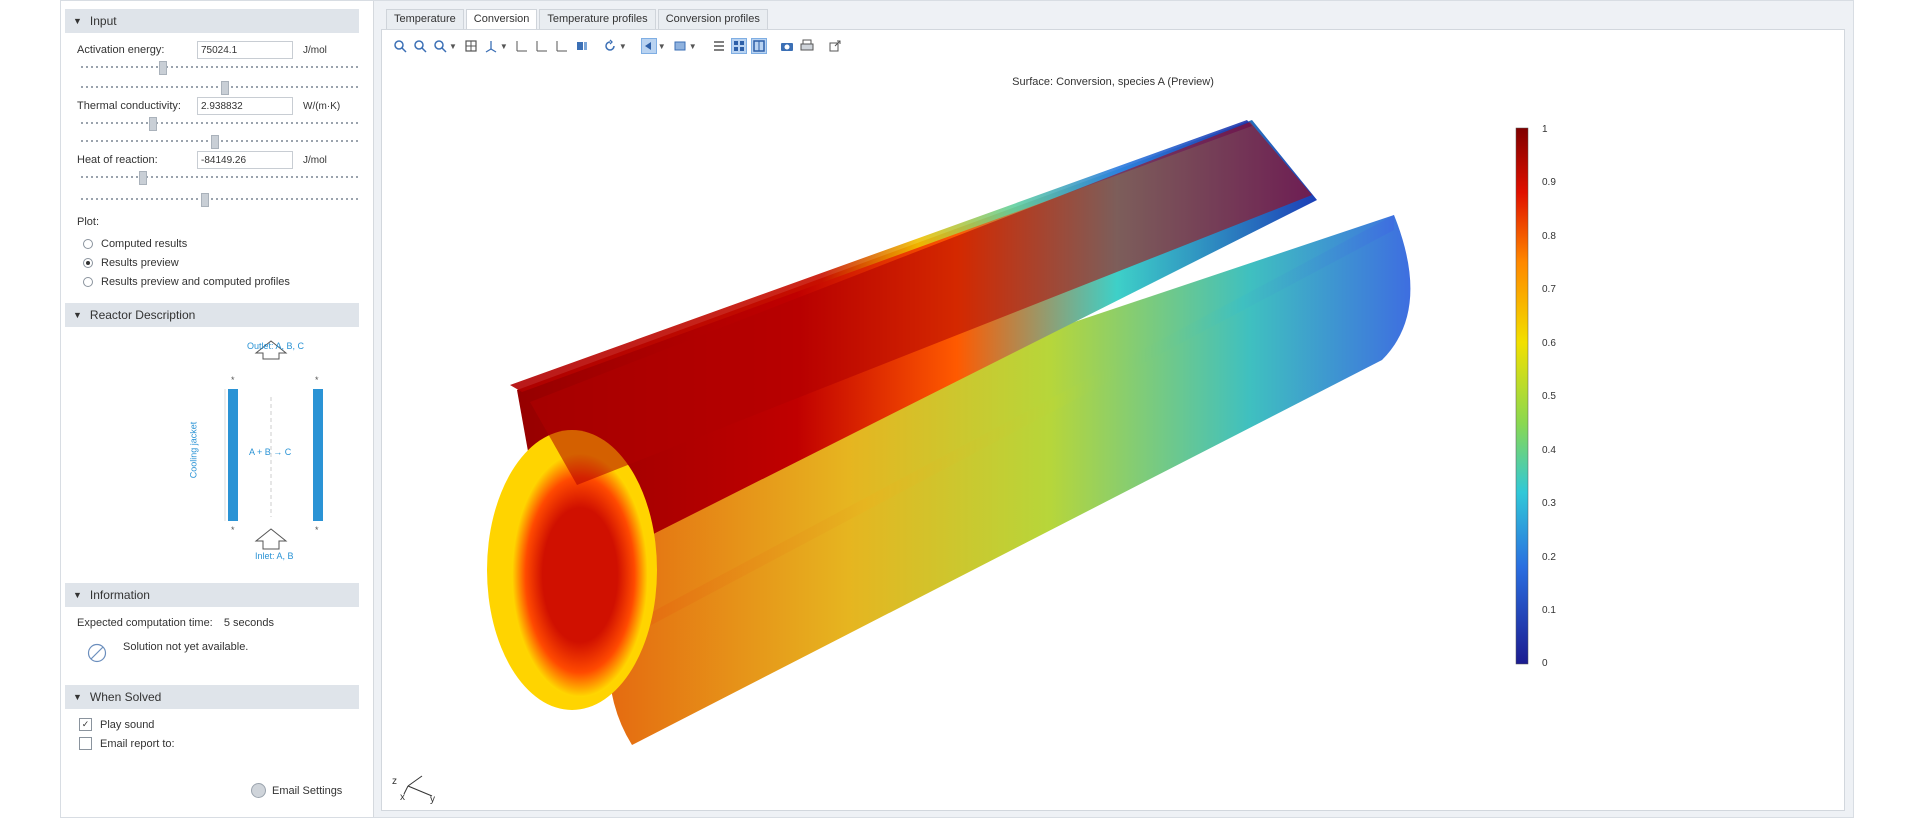  I want to click on checkbox-box-checked: ✓, so click(85, 724).